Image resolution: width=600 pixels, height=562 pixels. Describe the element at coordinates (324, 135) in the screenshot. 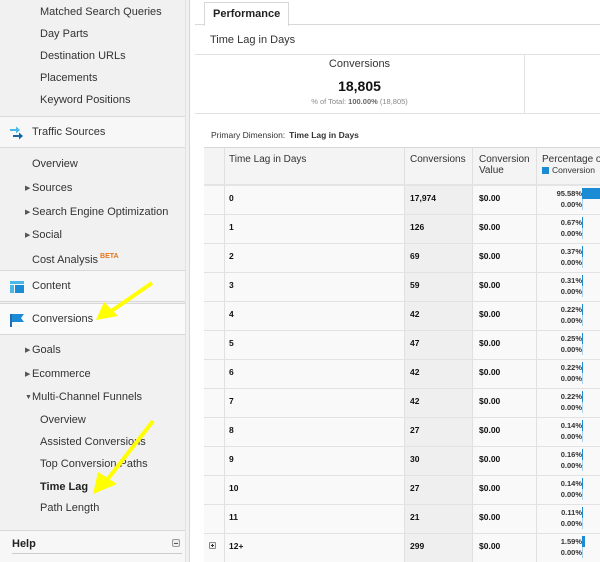

I see `primary-dimension-value: Time Lag in Days` at that location.